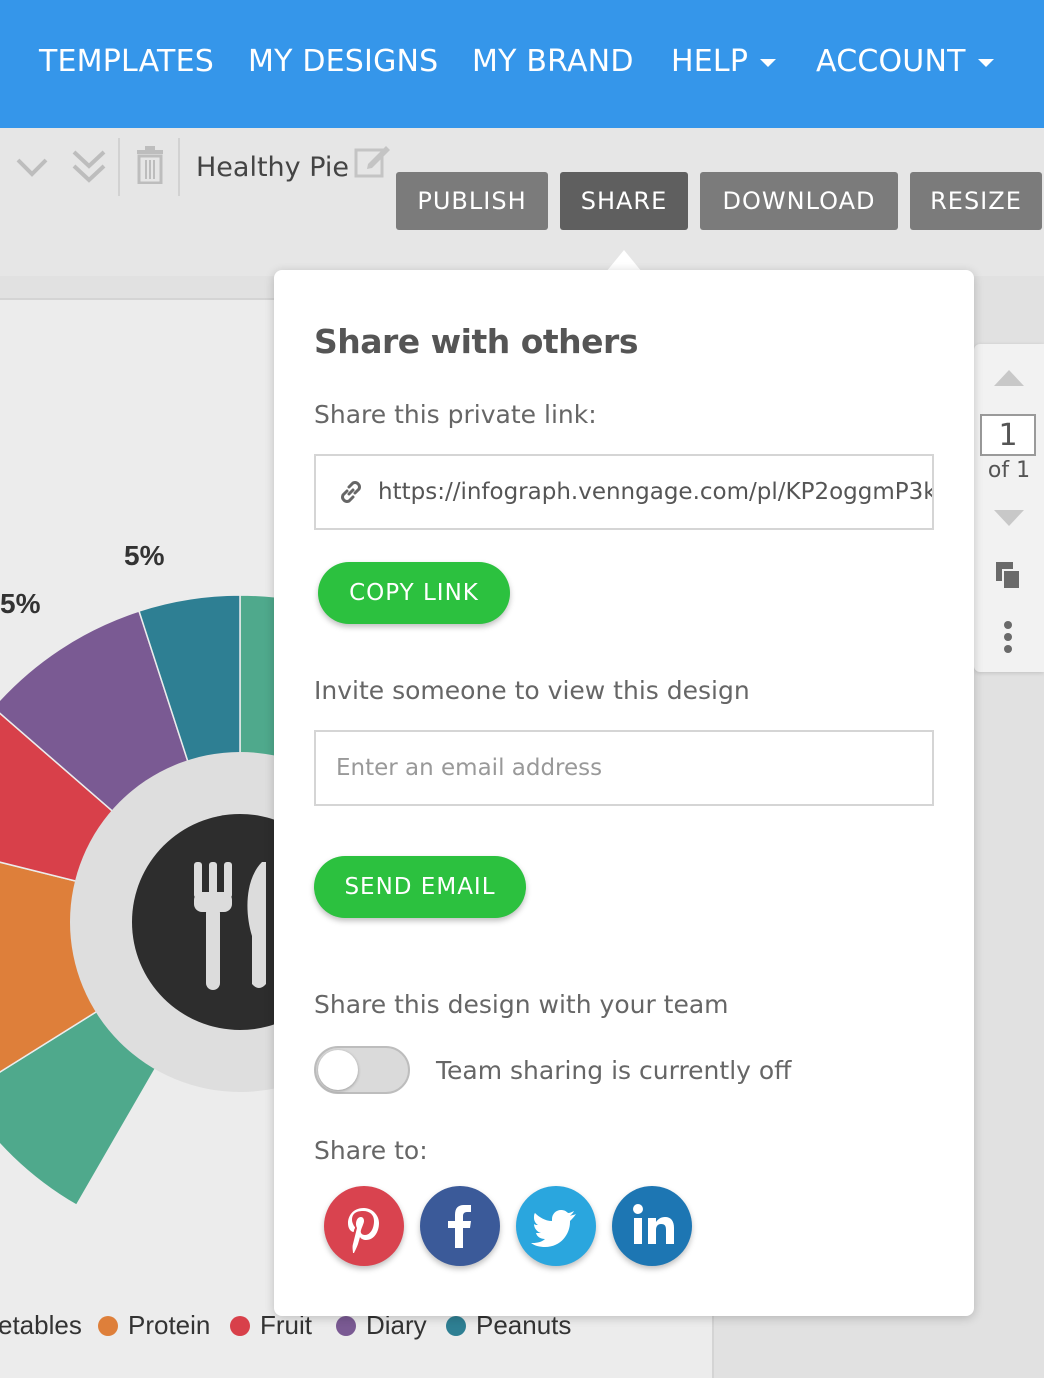 The width and height of the screenshot is (1044, 1378). I want to click on team-sharing-toggle, so click(362, 1070).